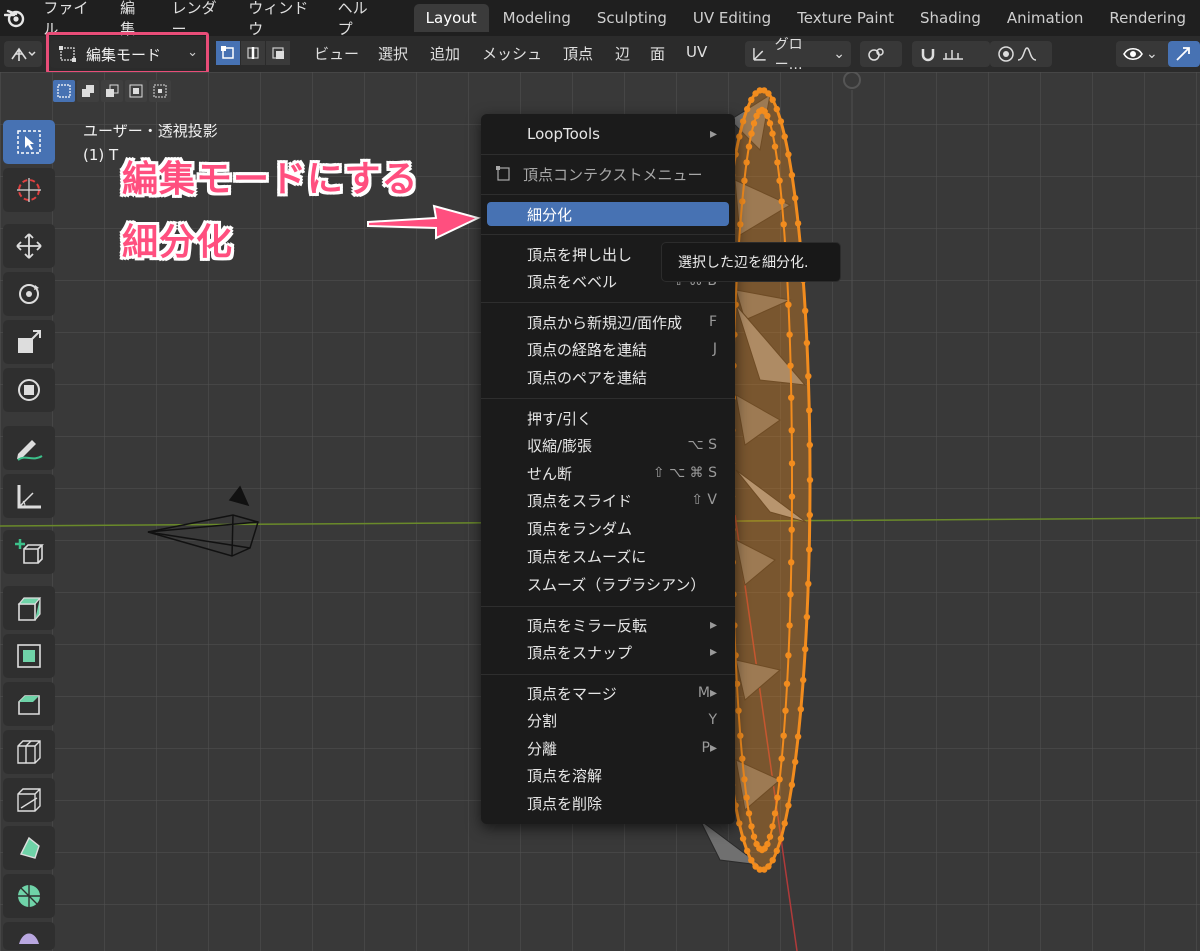  What do you see at coordinates (608, 528) in the screenshot?
I see `menu-item-randomize-vertices: 頂点をランダム` at bounding box center [608, 528].